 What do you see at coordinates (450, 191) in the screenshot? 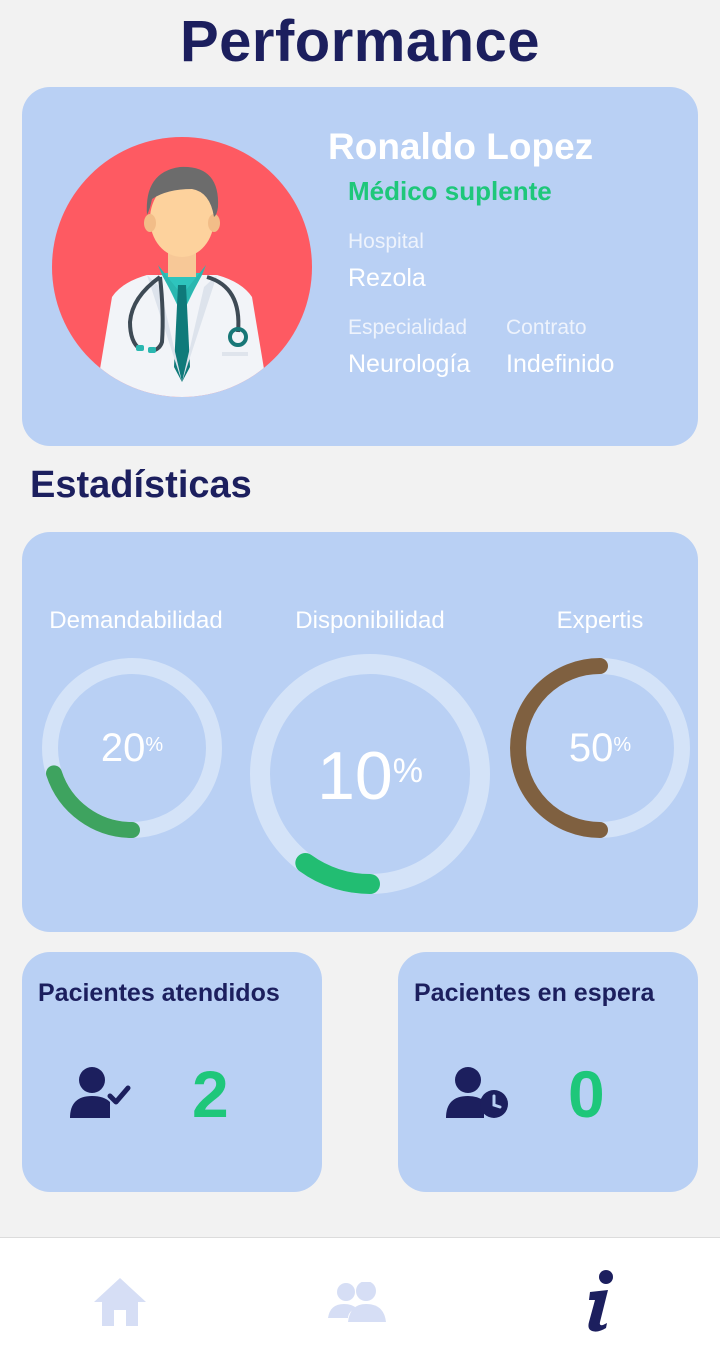
I see `doctor-role: Médico suplente` at bounding box center [450, 191].